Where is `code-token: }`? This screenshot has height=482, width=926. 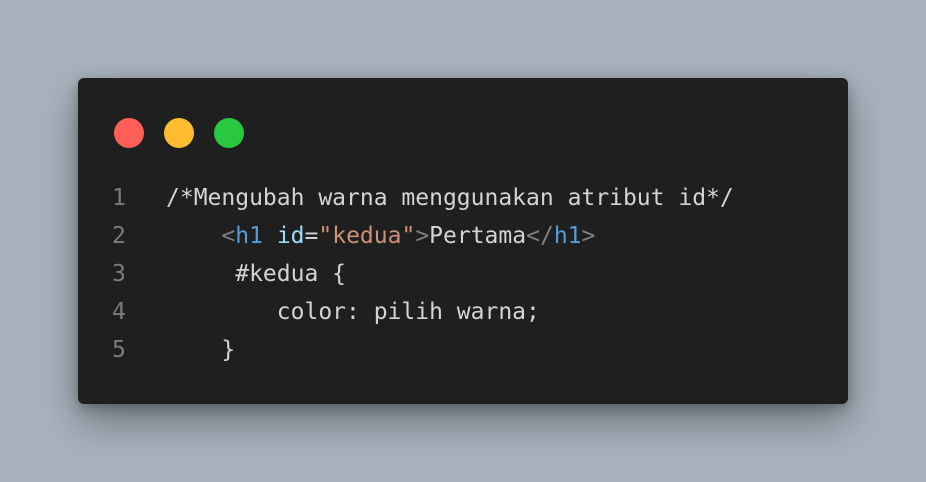 code-token: } is located at coordinates (201, 350).